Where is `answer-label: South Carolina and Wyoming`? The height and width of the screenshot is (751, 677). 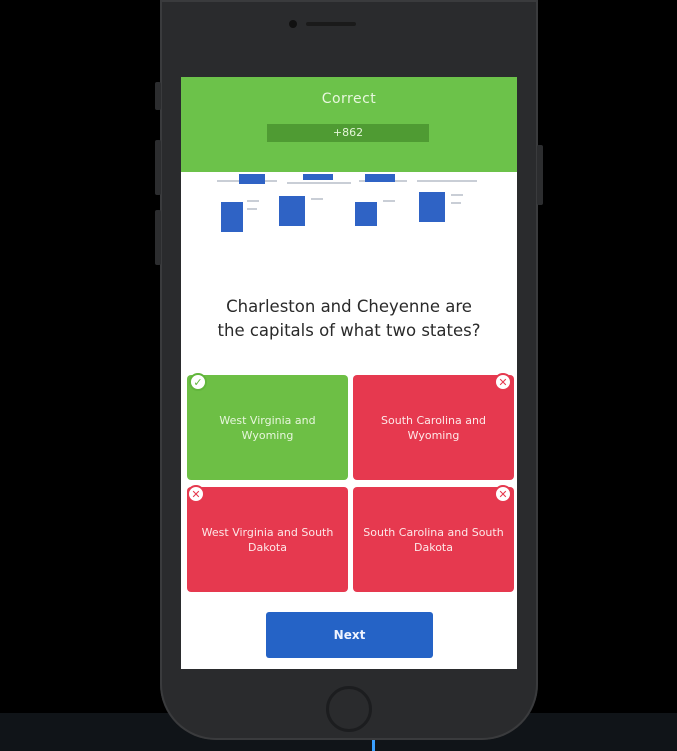 answer-label: South Carolina and Wyoming is located at coordinates (433, 427).